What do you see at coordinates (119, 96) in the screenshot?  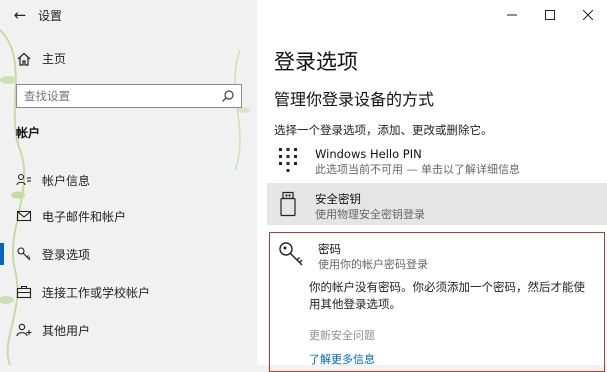 I see `search-input` at bounding box center [119, 96].